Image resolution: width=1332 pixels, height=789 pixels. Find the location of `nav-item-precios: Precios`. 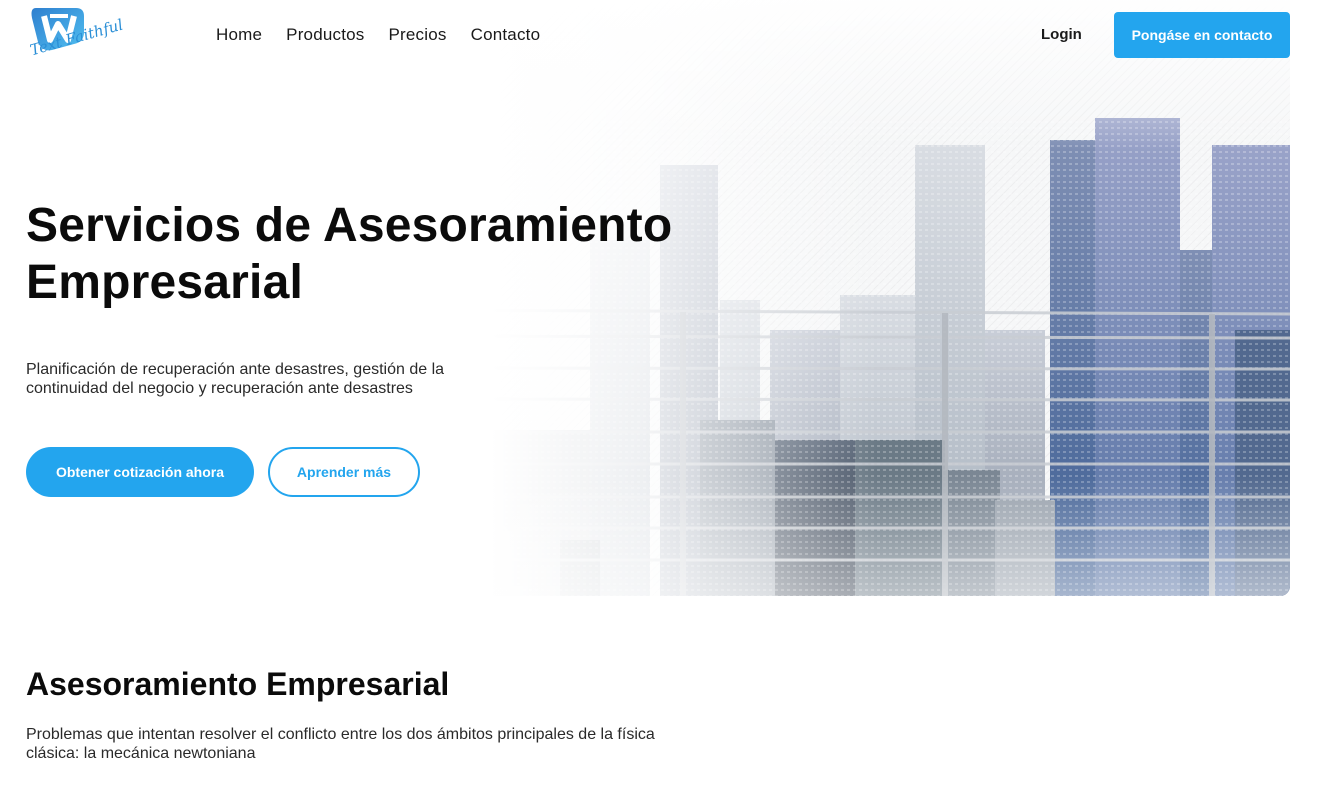

nav-item-precios: Precios is located at coordinates (418, 35).